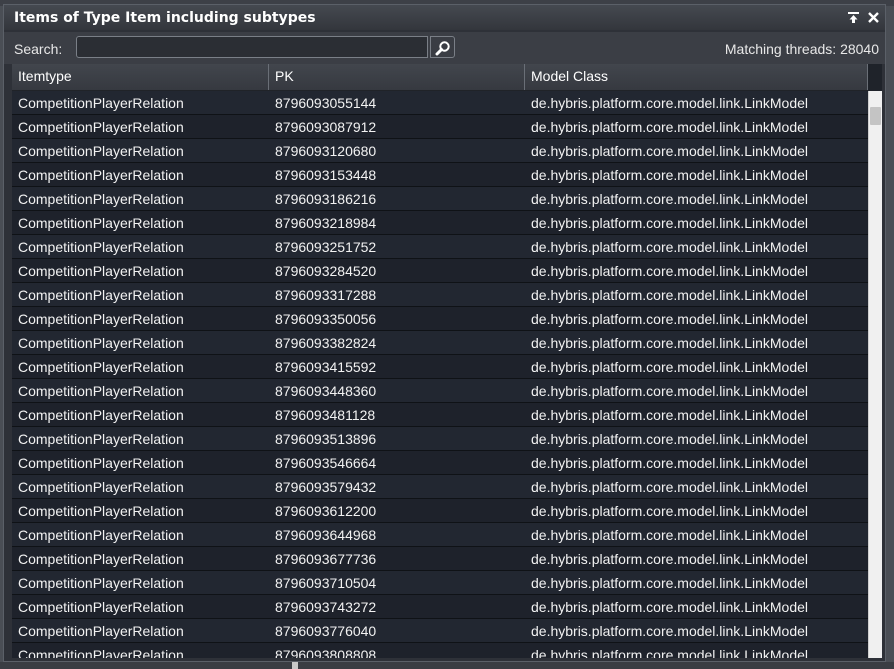  Describe the element at coordinates (875, 116) in the screenshot. I see `scrollbar-thumb` at that location.